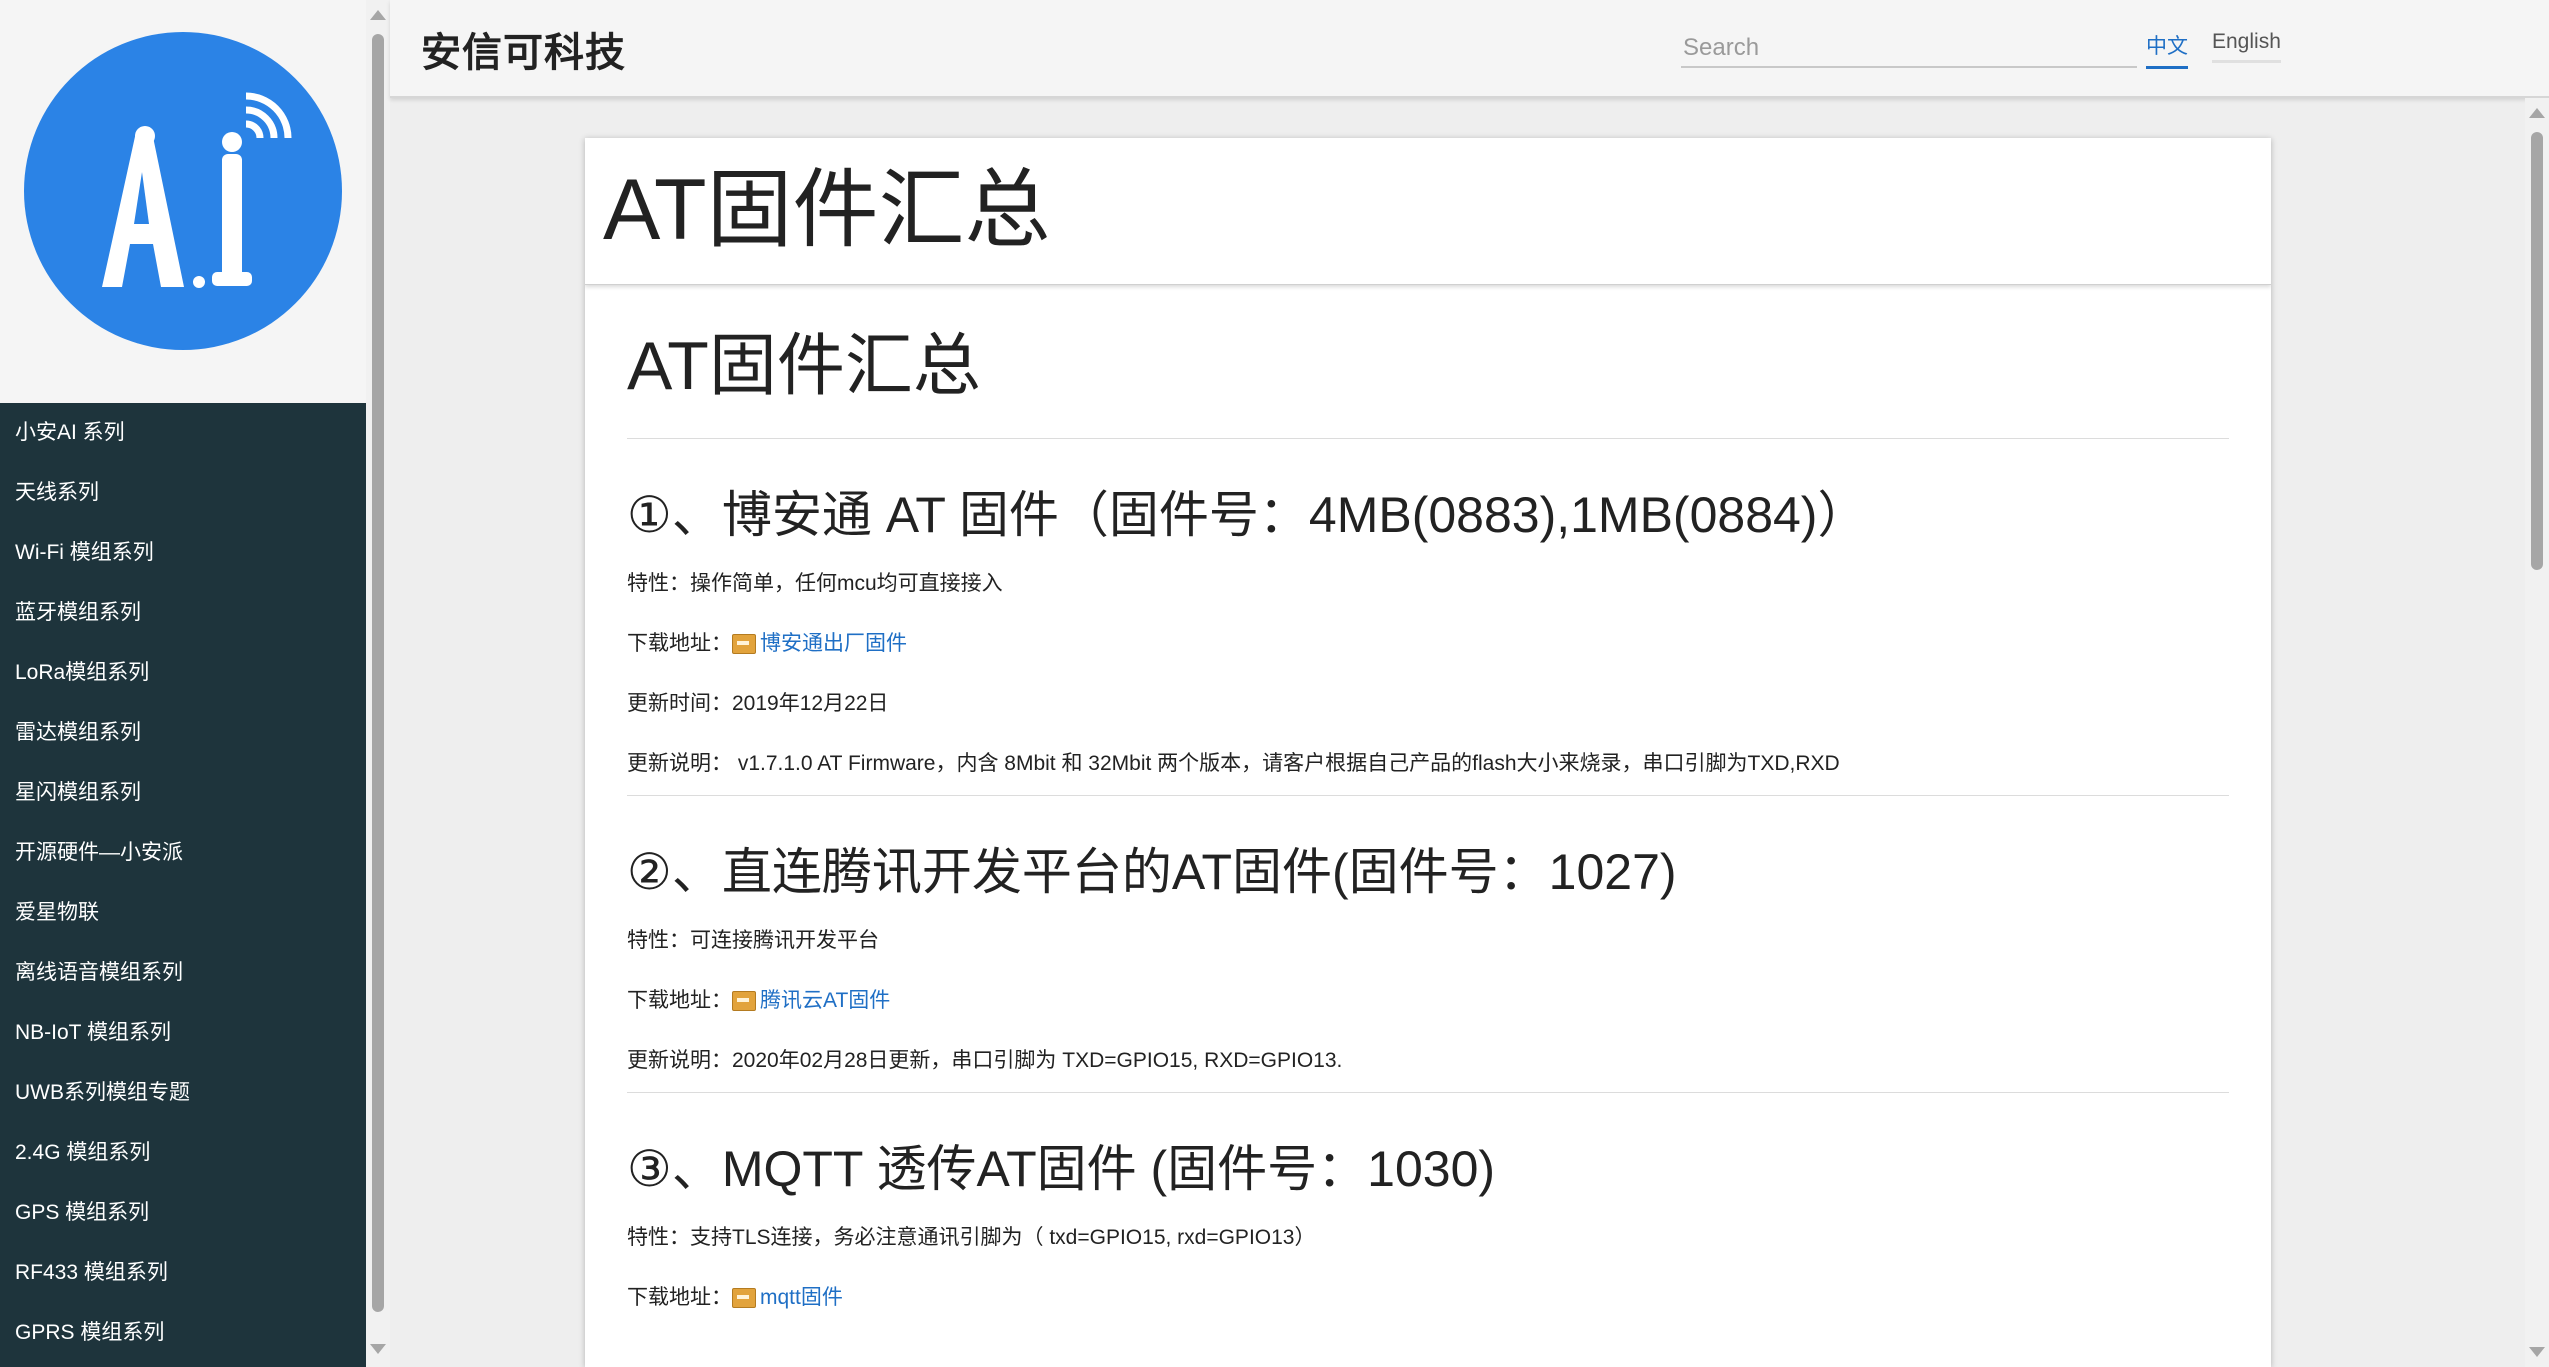 The image size is (2549, 1367). What do you see at coordinates (197, 190) in the screenshot?
I see `ai-logo-icon` at bounding box center [197, 190].